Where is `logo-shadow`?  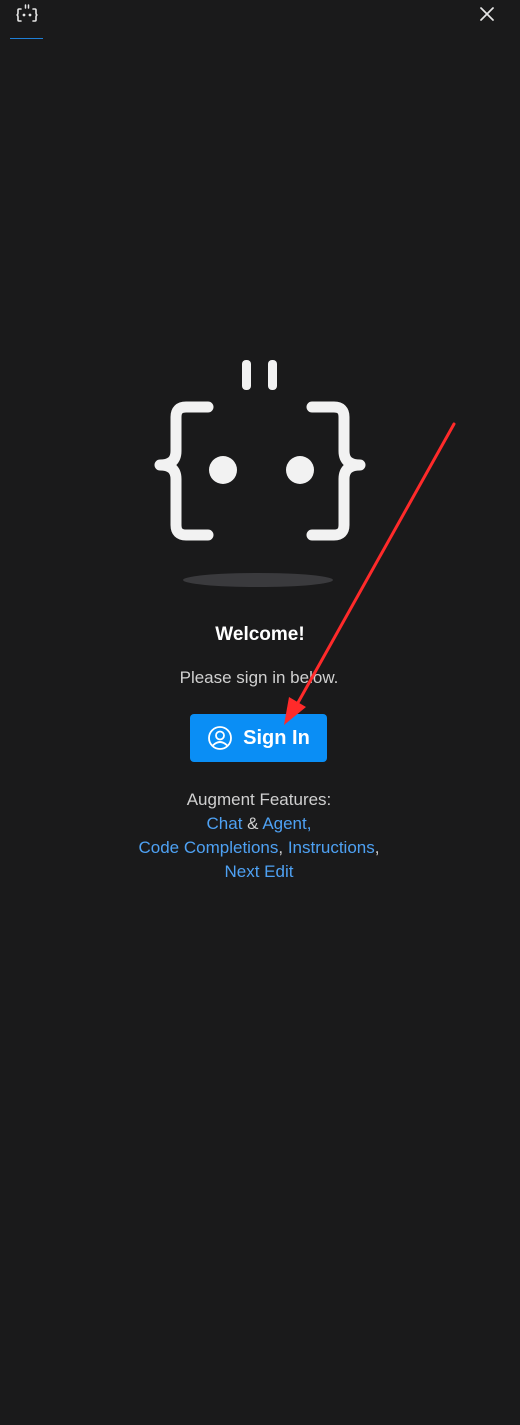
logo-shadow is located at coordinates (258, 580).